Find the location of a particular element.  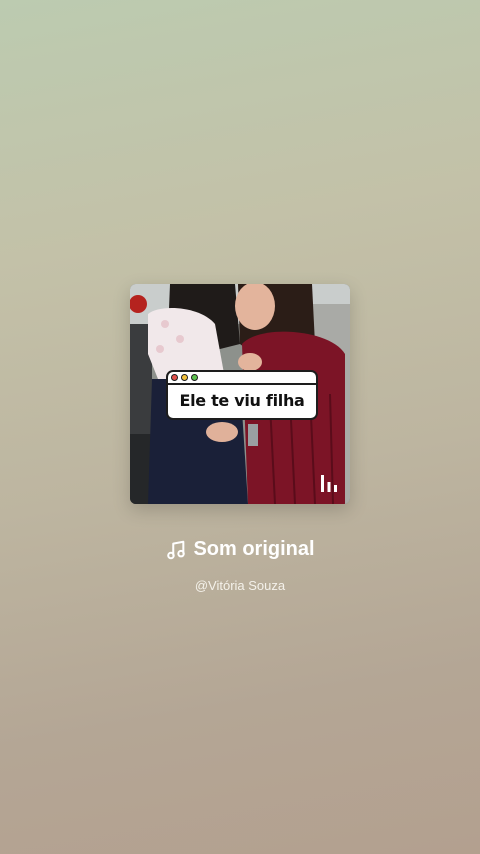

sound-author: @Vitória Souza is located at coordinates (240, 585).